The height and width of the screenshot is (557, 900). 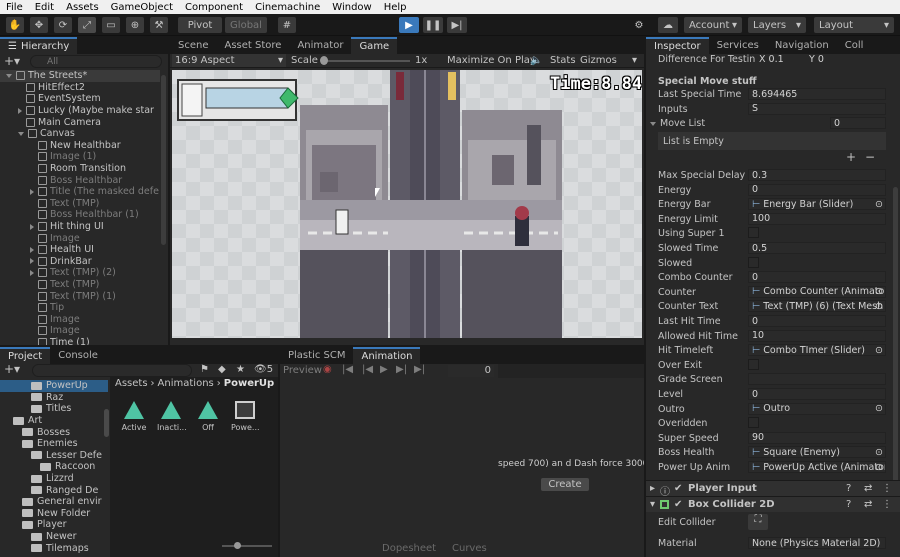 I want to click on first-keyframe-icon: |◀, so click(x=347, y=369).